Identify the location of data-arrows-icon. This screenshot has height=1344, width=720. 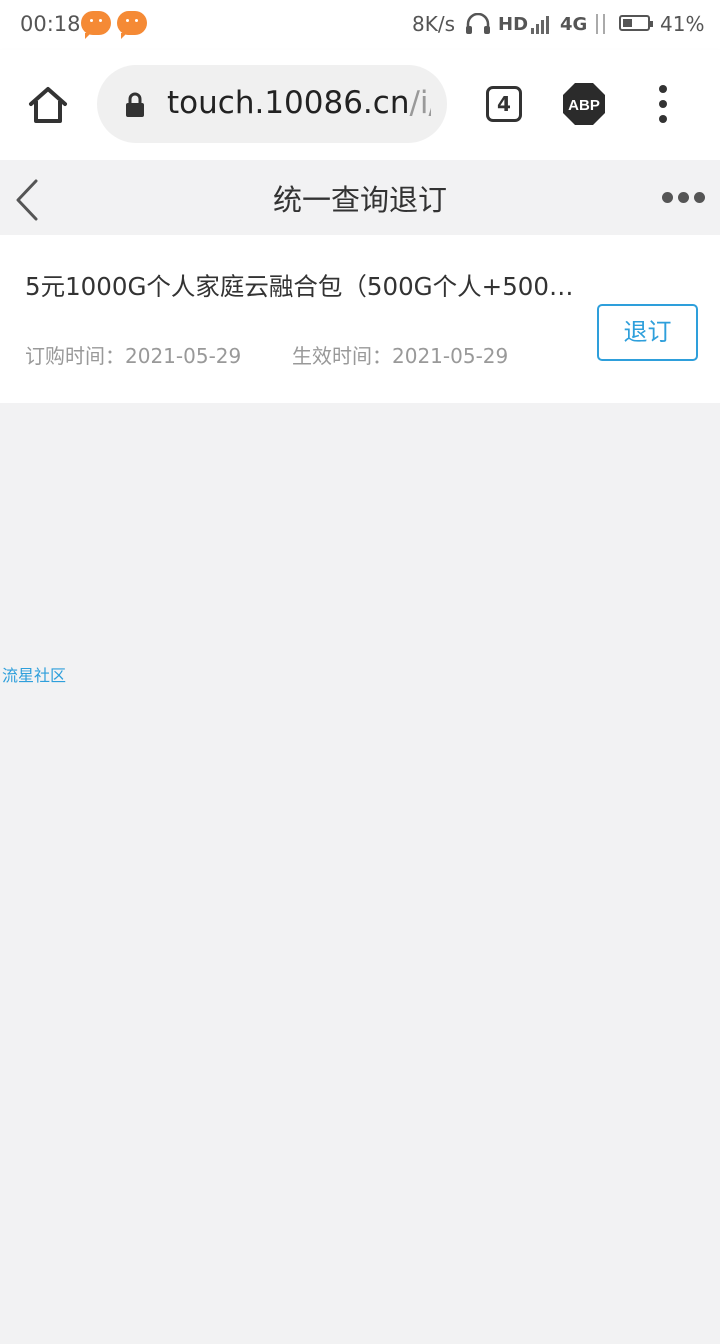
(601, 24).